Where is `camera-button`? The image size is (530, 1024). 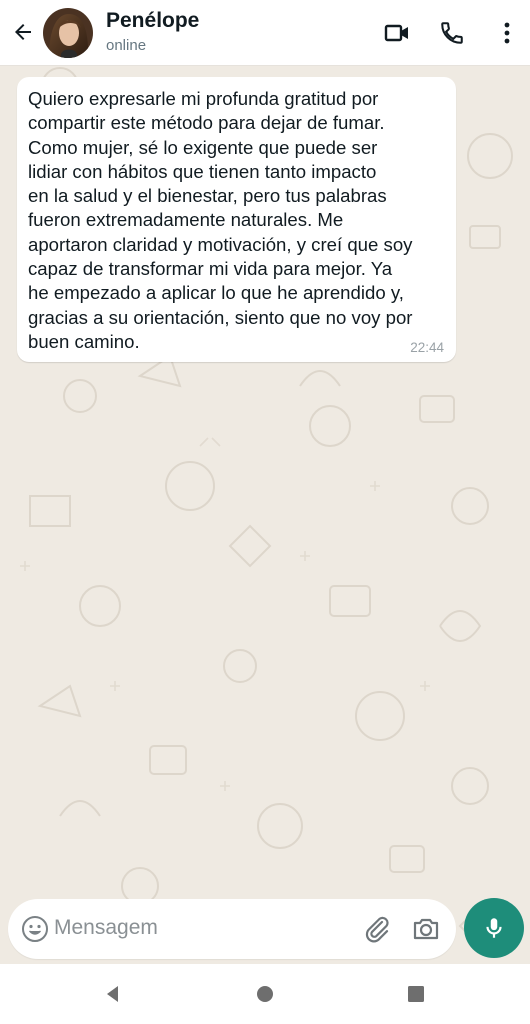
camera-button is located at coordinates (426, 929).